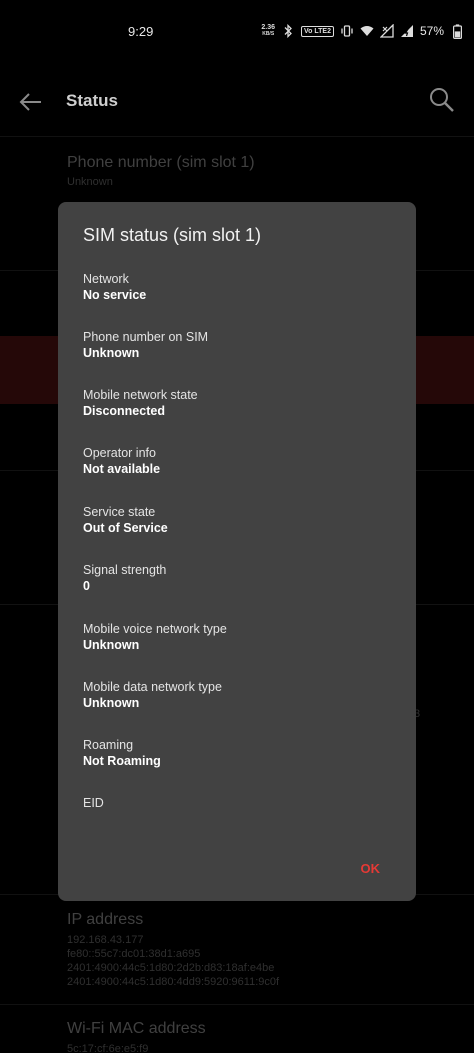  What do you see at coordinates (141, 31) in the screenshot?
I see `status-time: 9:29` at bounding box center [141, 31].